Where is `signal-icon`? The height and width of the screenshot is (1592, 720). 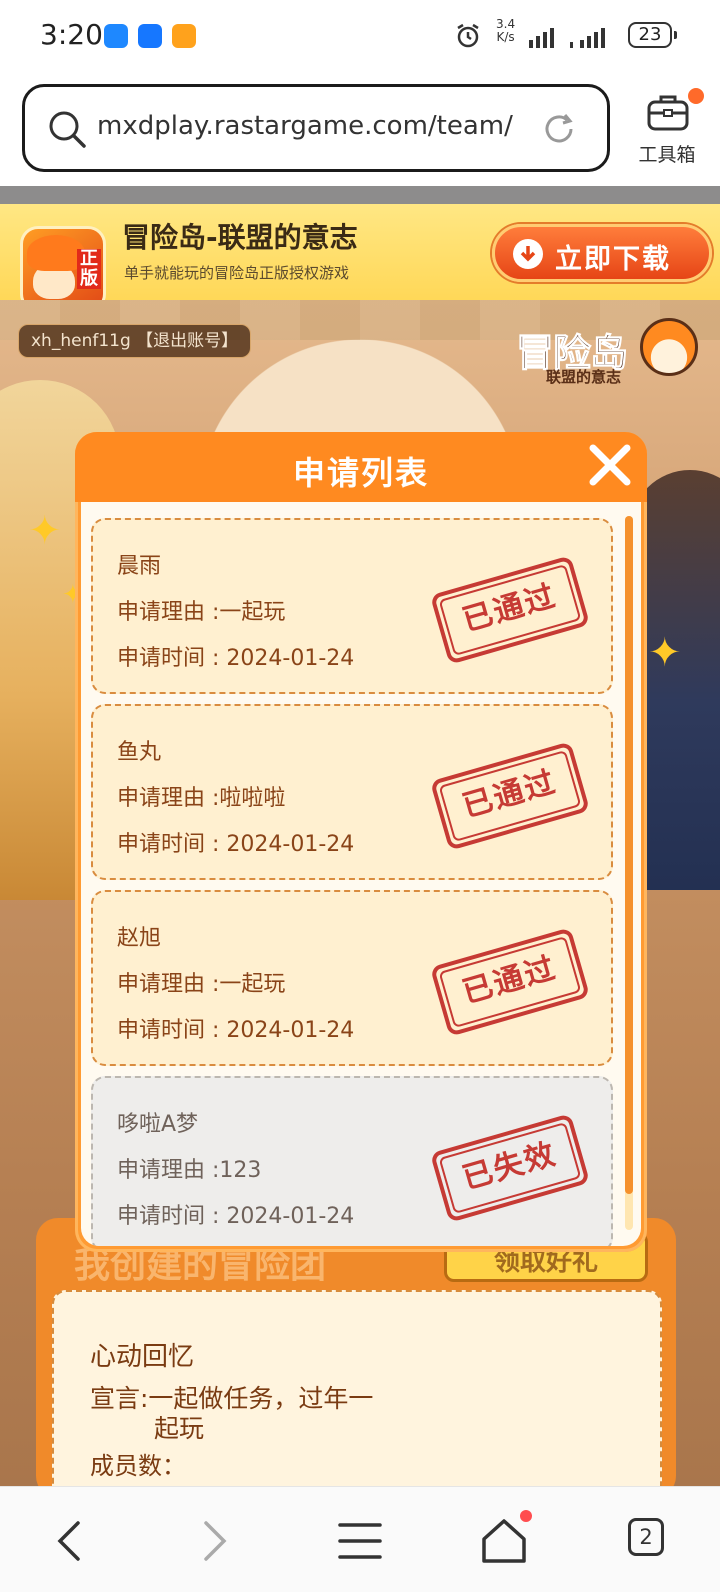 signal-icon is located at coordinates (541, 38).